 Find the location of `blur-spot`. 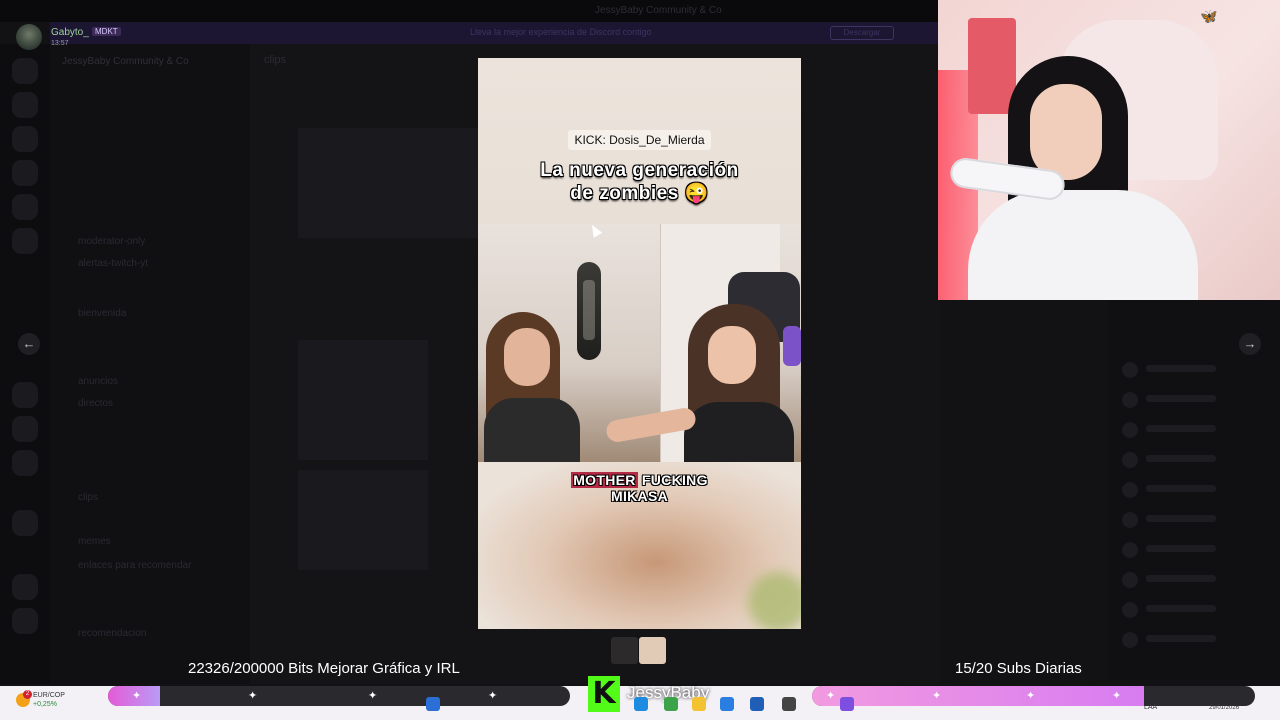

blur-spot is located at coordinates (774, 600).